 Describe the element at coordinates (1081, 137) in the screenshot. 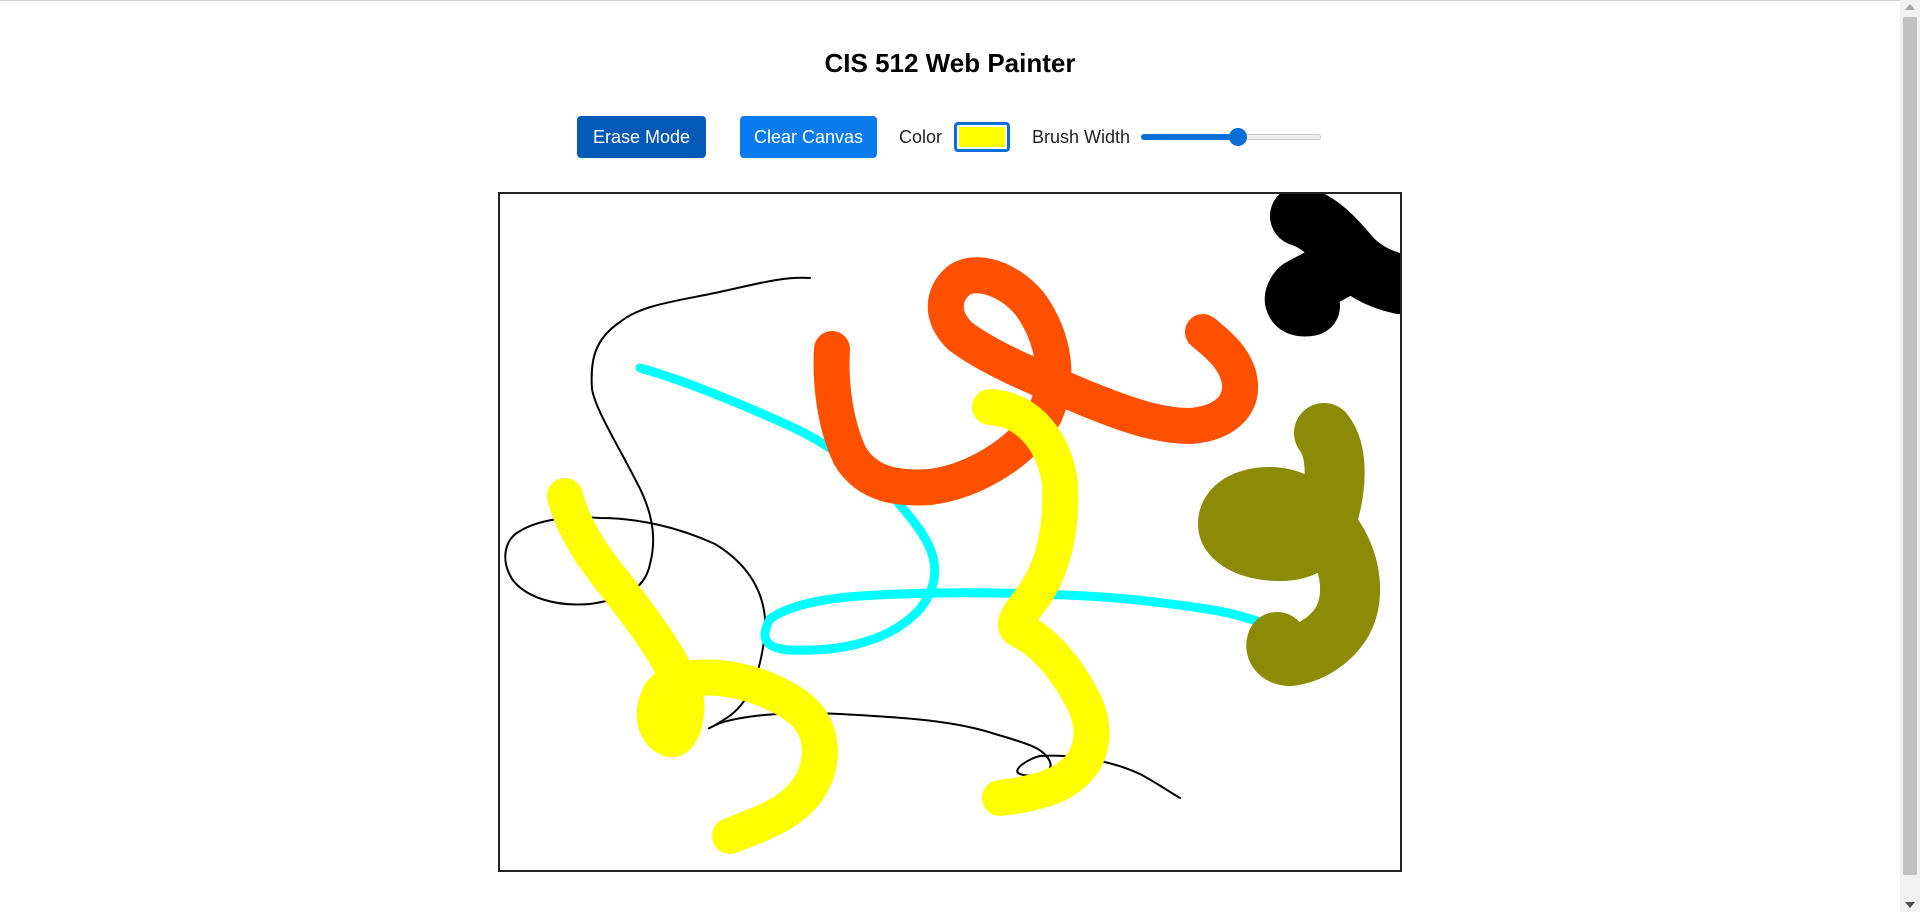

I see `brush-width-label: Brush Width` at that location.